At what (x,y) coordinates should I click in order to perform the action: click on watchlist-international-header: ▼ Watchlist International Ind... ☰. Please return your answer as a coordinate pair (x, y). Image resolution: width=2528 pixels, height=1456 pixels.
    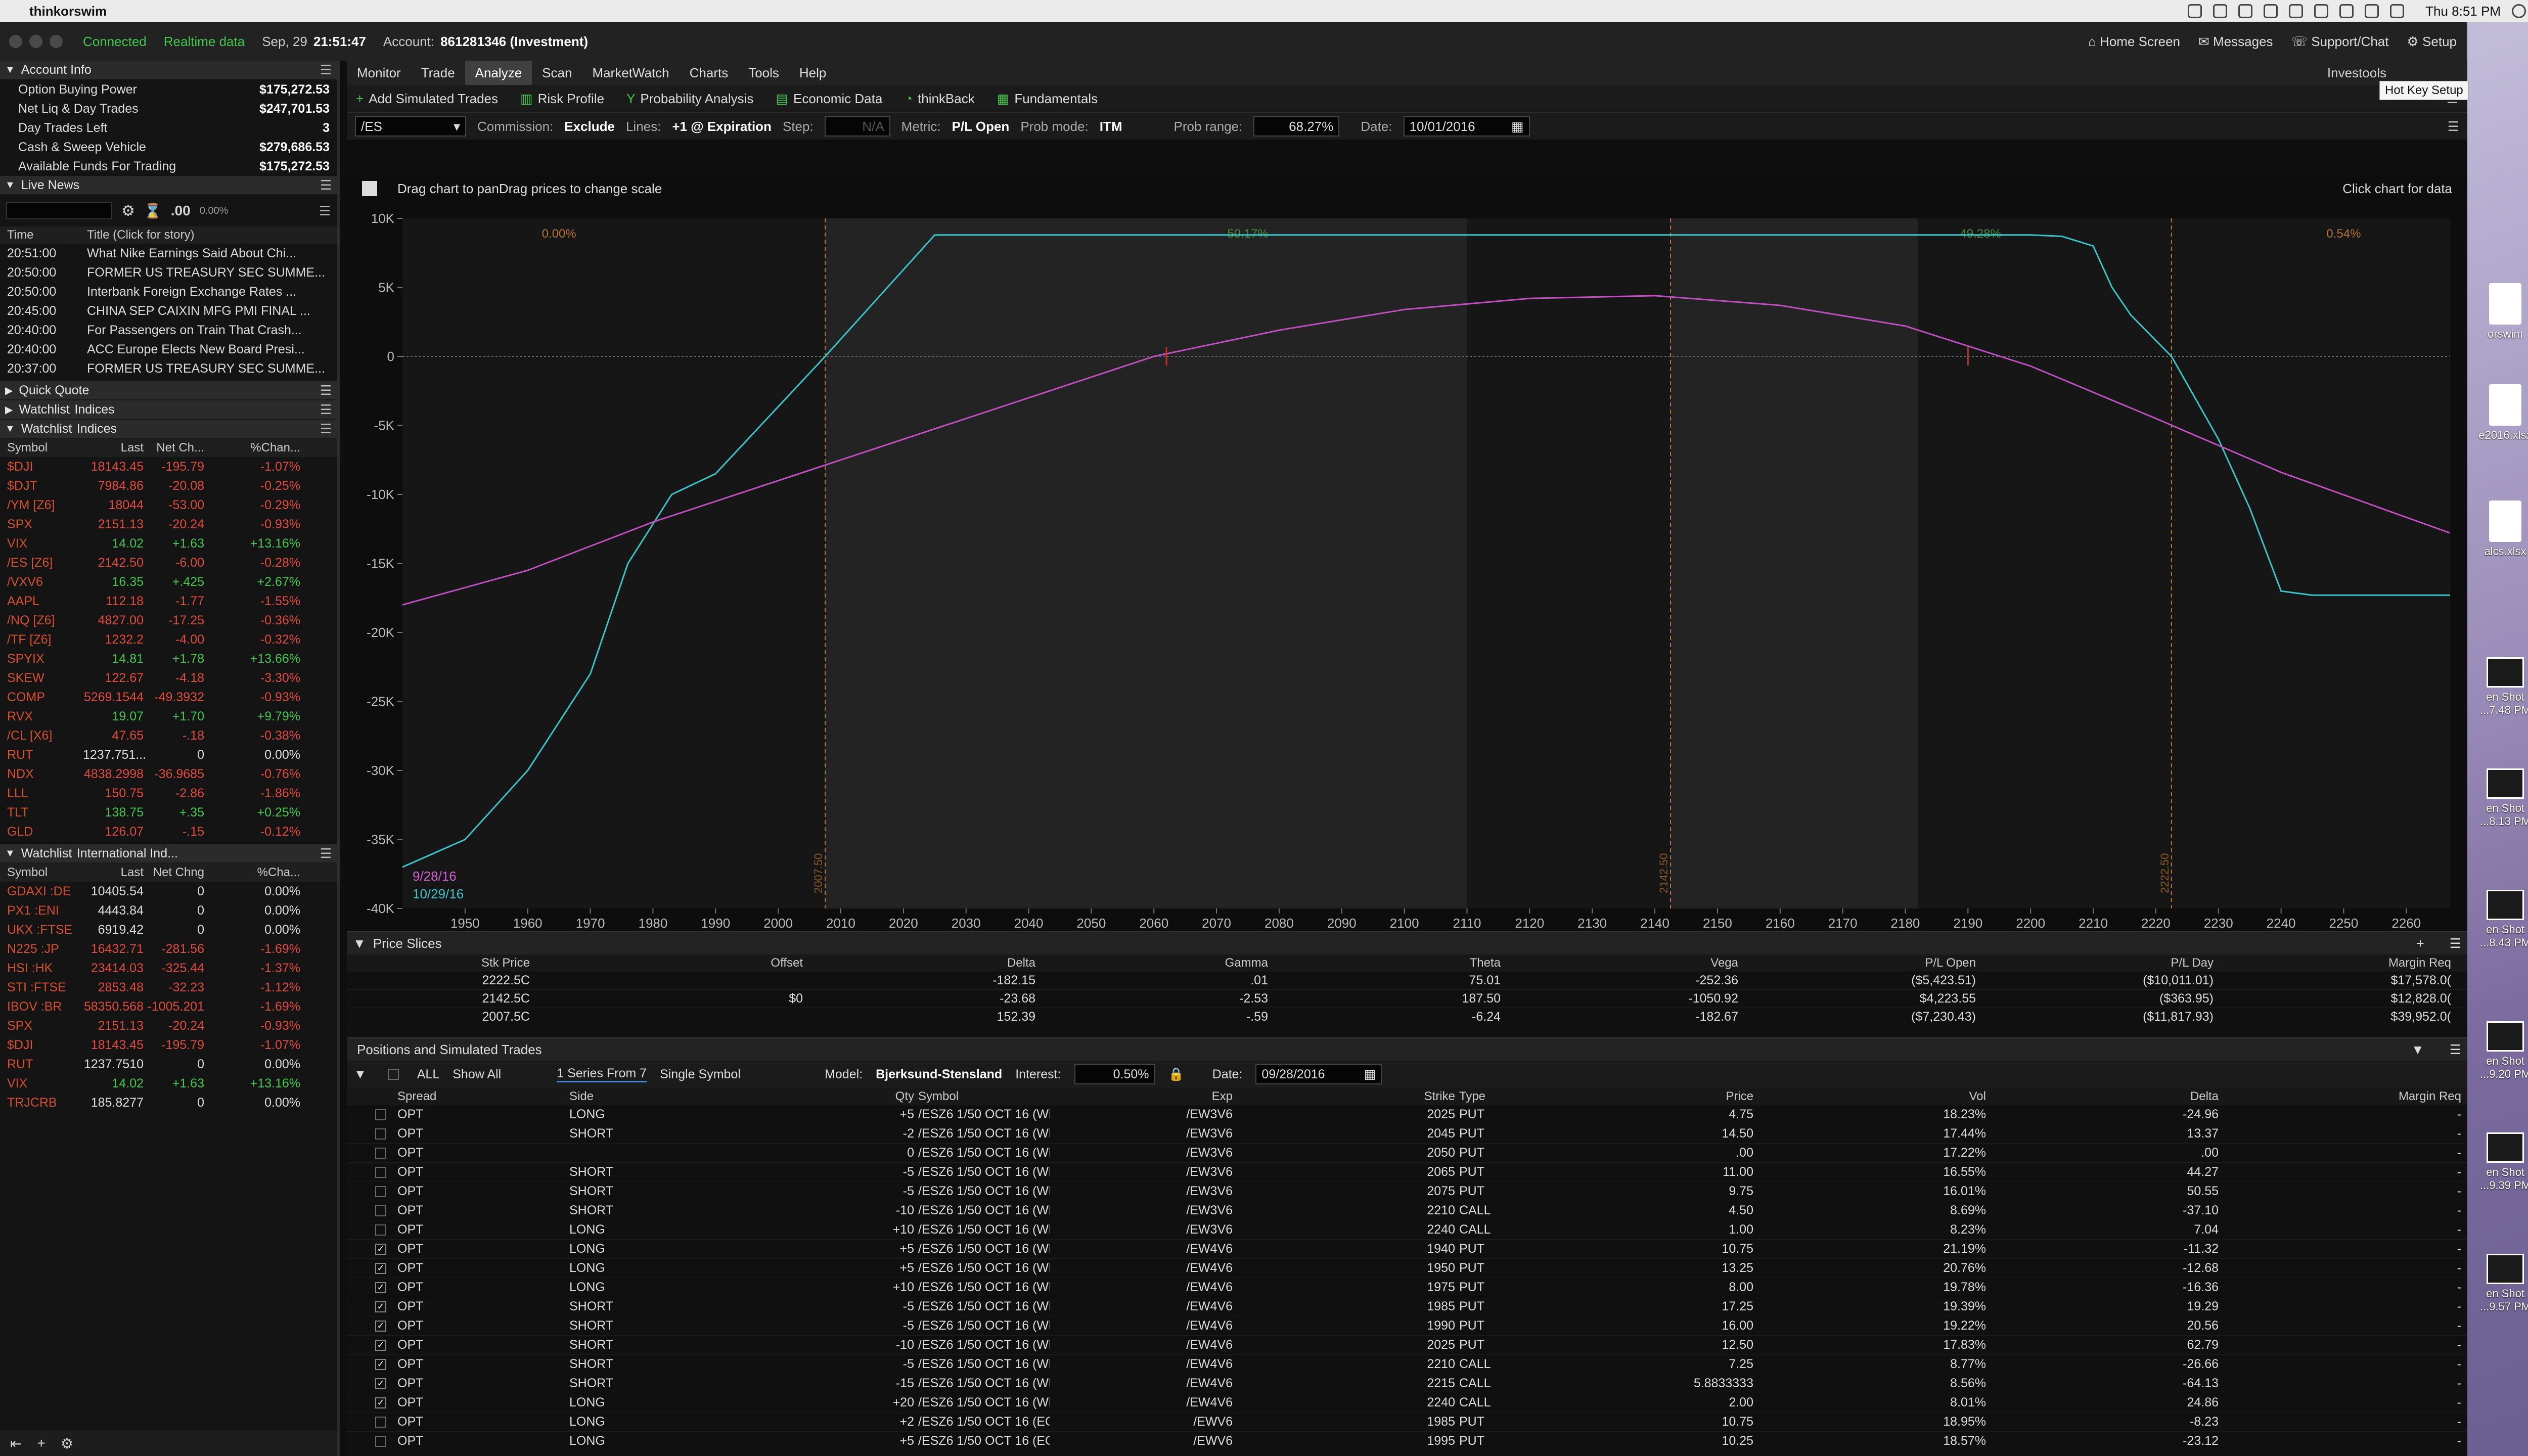
    Looking at the image, I should click on (169, 853).